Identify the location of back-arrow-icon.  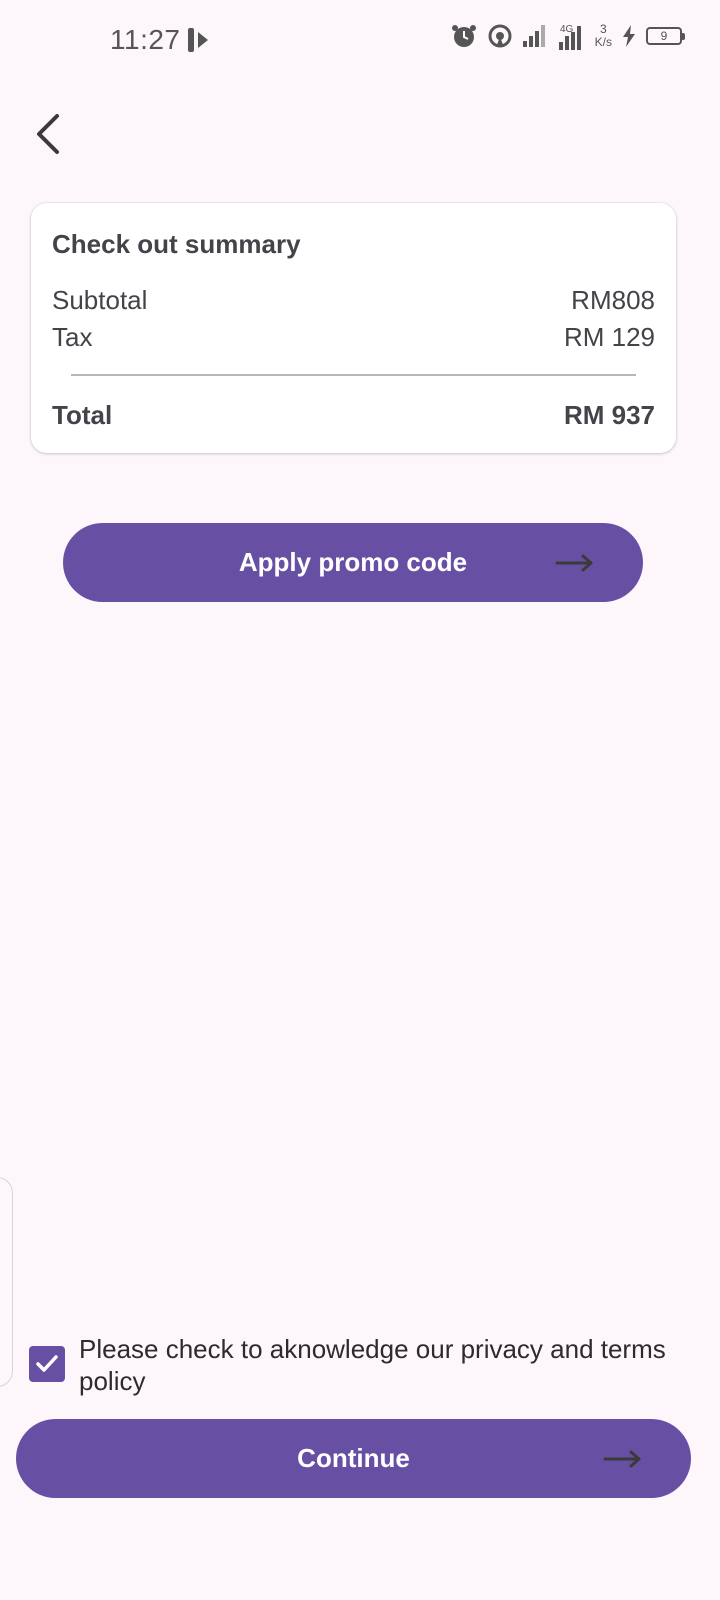
(48, 134).